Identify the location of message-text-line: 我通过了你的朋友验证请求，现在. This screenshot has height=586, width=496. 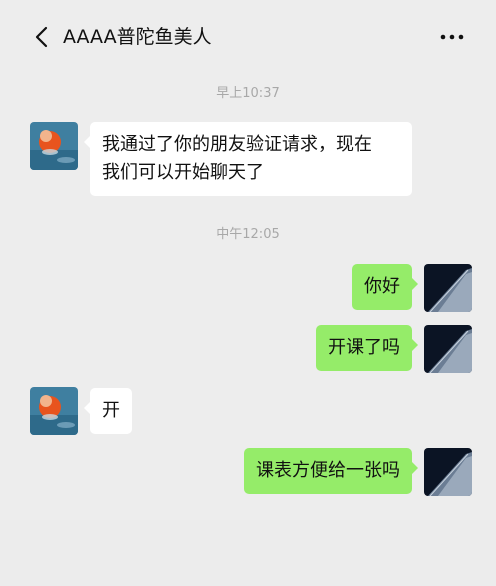
(237, 144).